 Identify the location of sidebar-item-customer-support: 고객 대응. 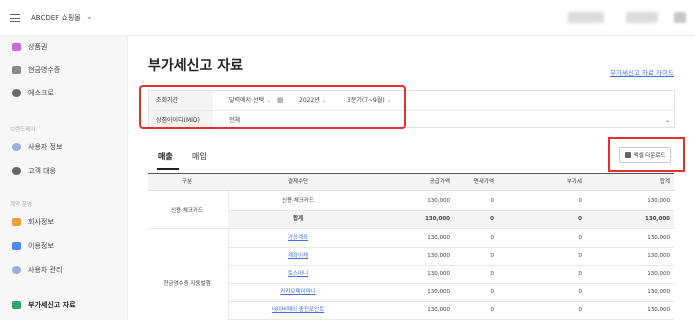
(64, 171).